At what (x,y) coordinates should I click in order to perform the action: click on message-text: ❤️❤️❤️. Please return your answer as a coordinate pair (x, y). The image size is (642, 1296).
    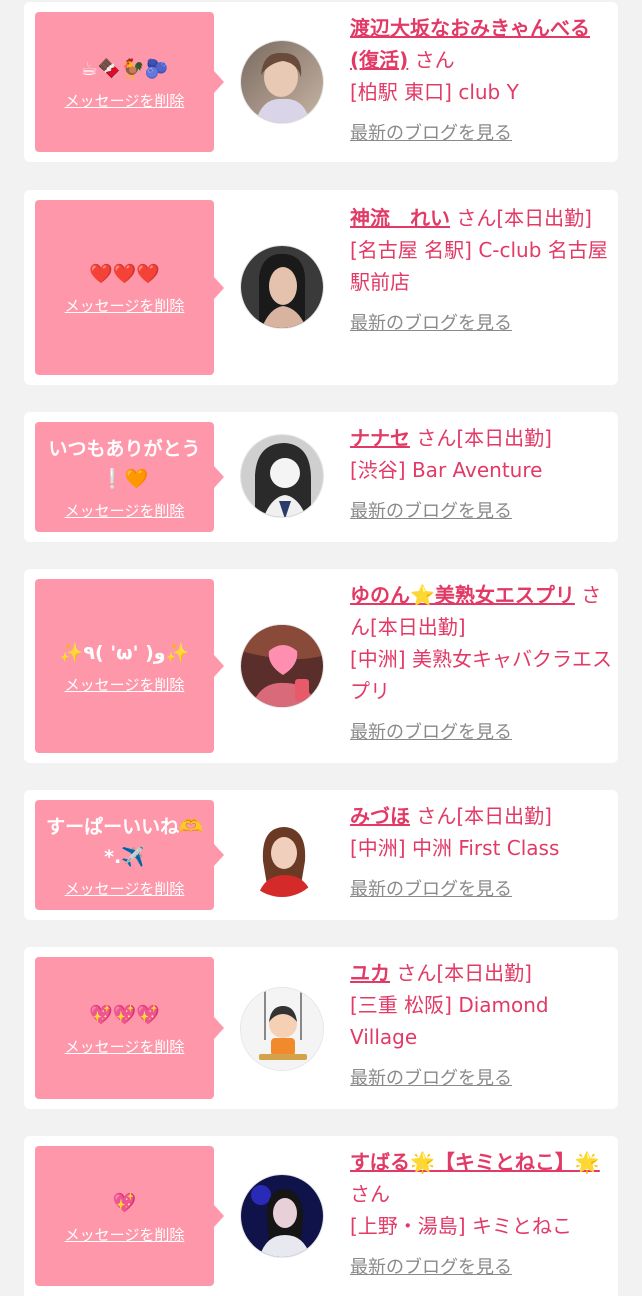
    Looking at the image, I should click on (124, 274).